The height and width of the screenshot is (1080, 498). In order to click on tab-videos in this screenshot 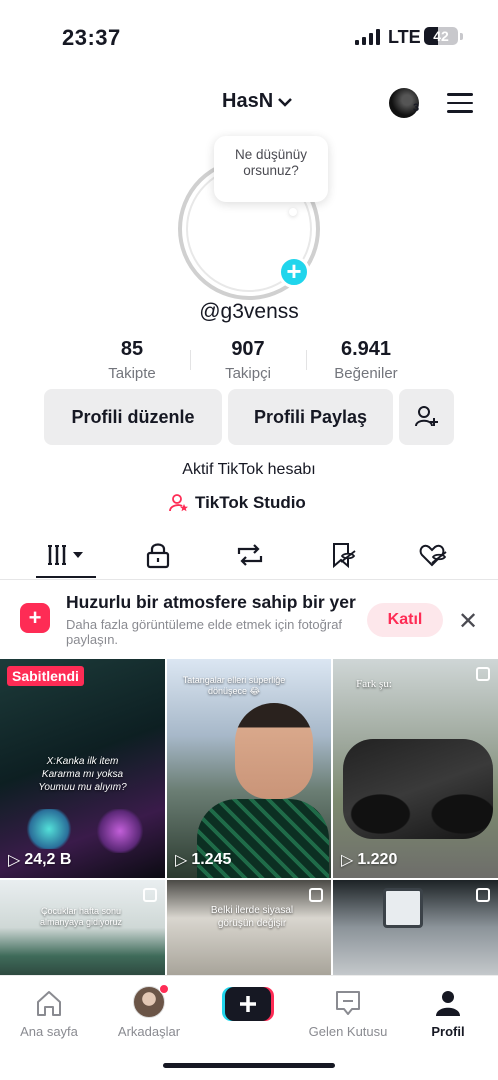, I will do `click(67, 555)`.